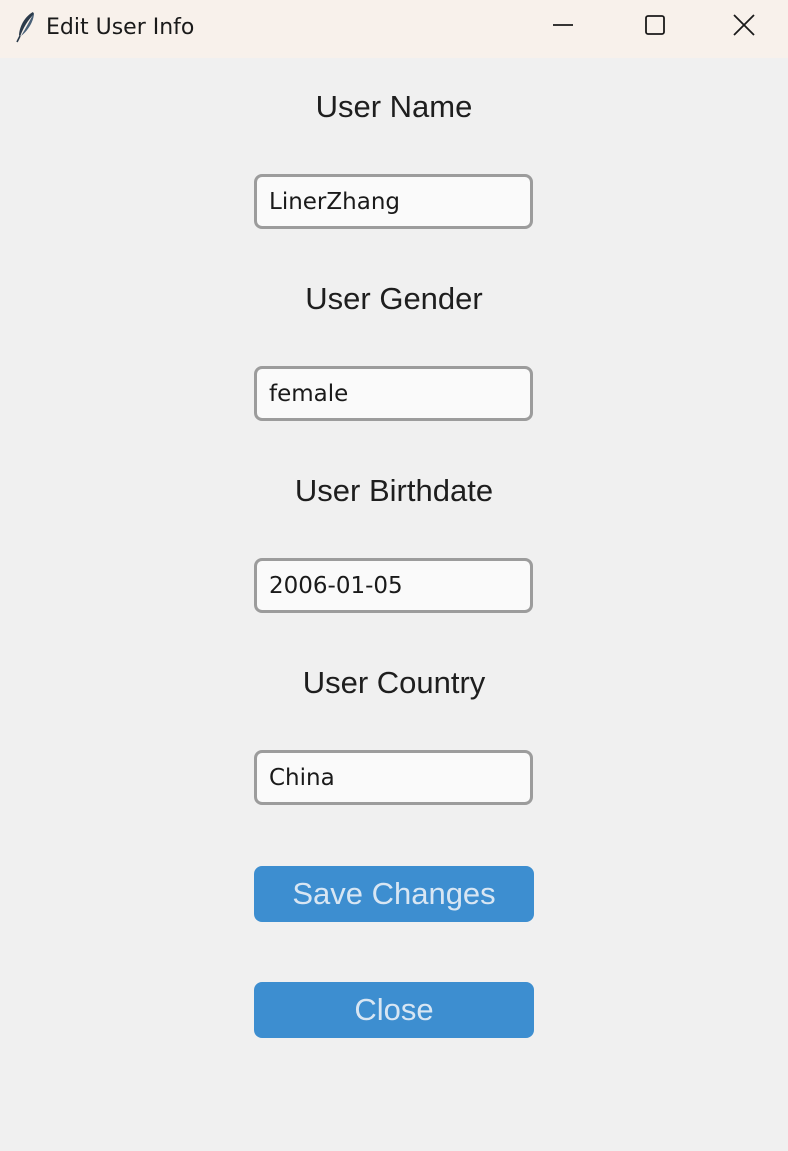 This screenshot has height=1151, width=788. I want to click on user-country-input, so click(393, 777).